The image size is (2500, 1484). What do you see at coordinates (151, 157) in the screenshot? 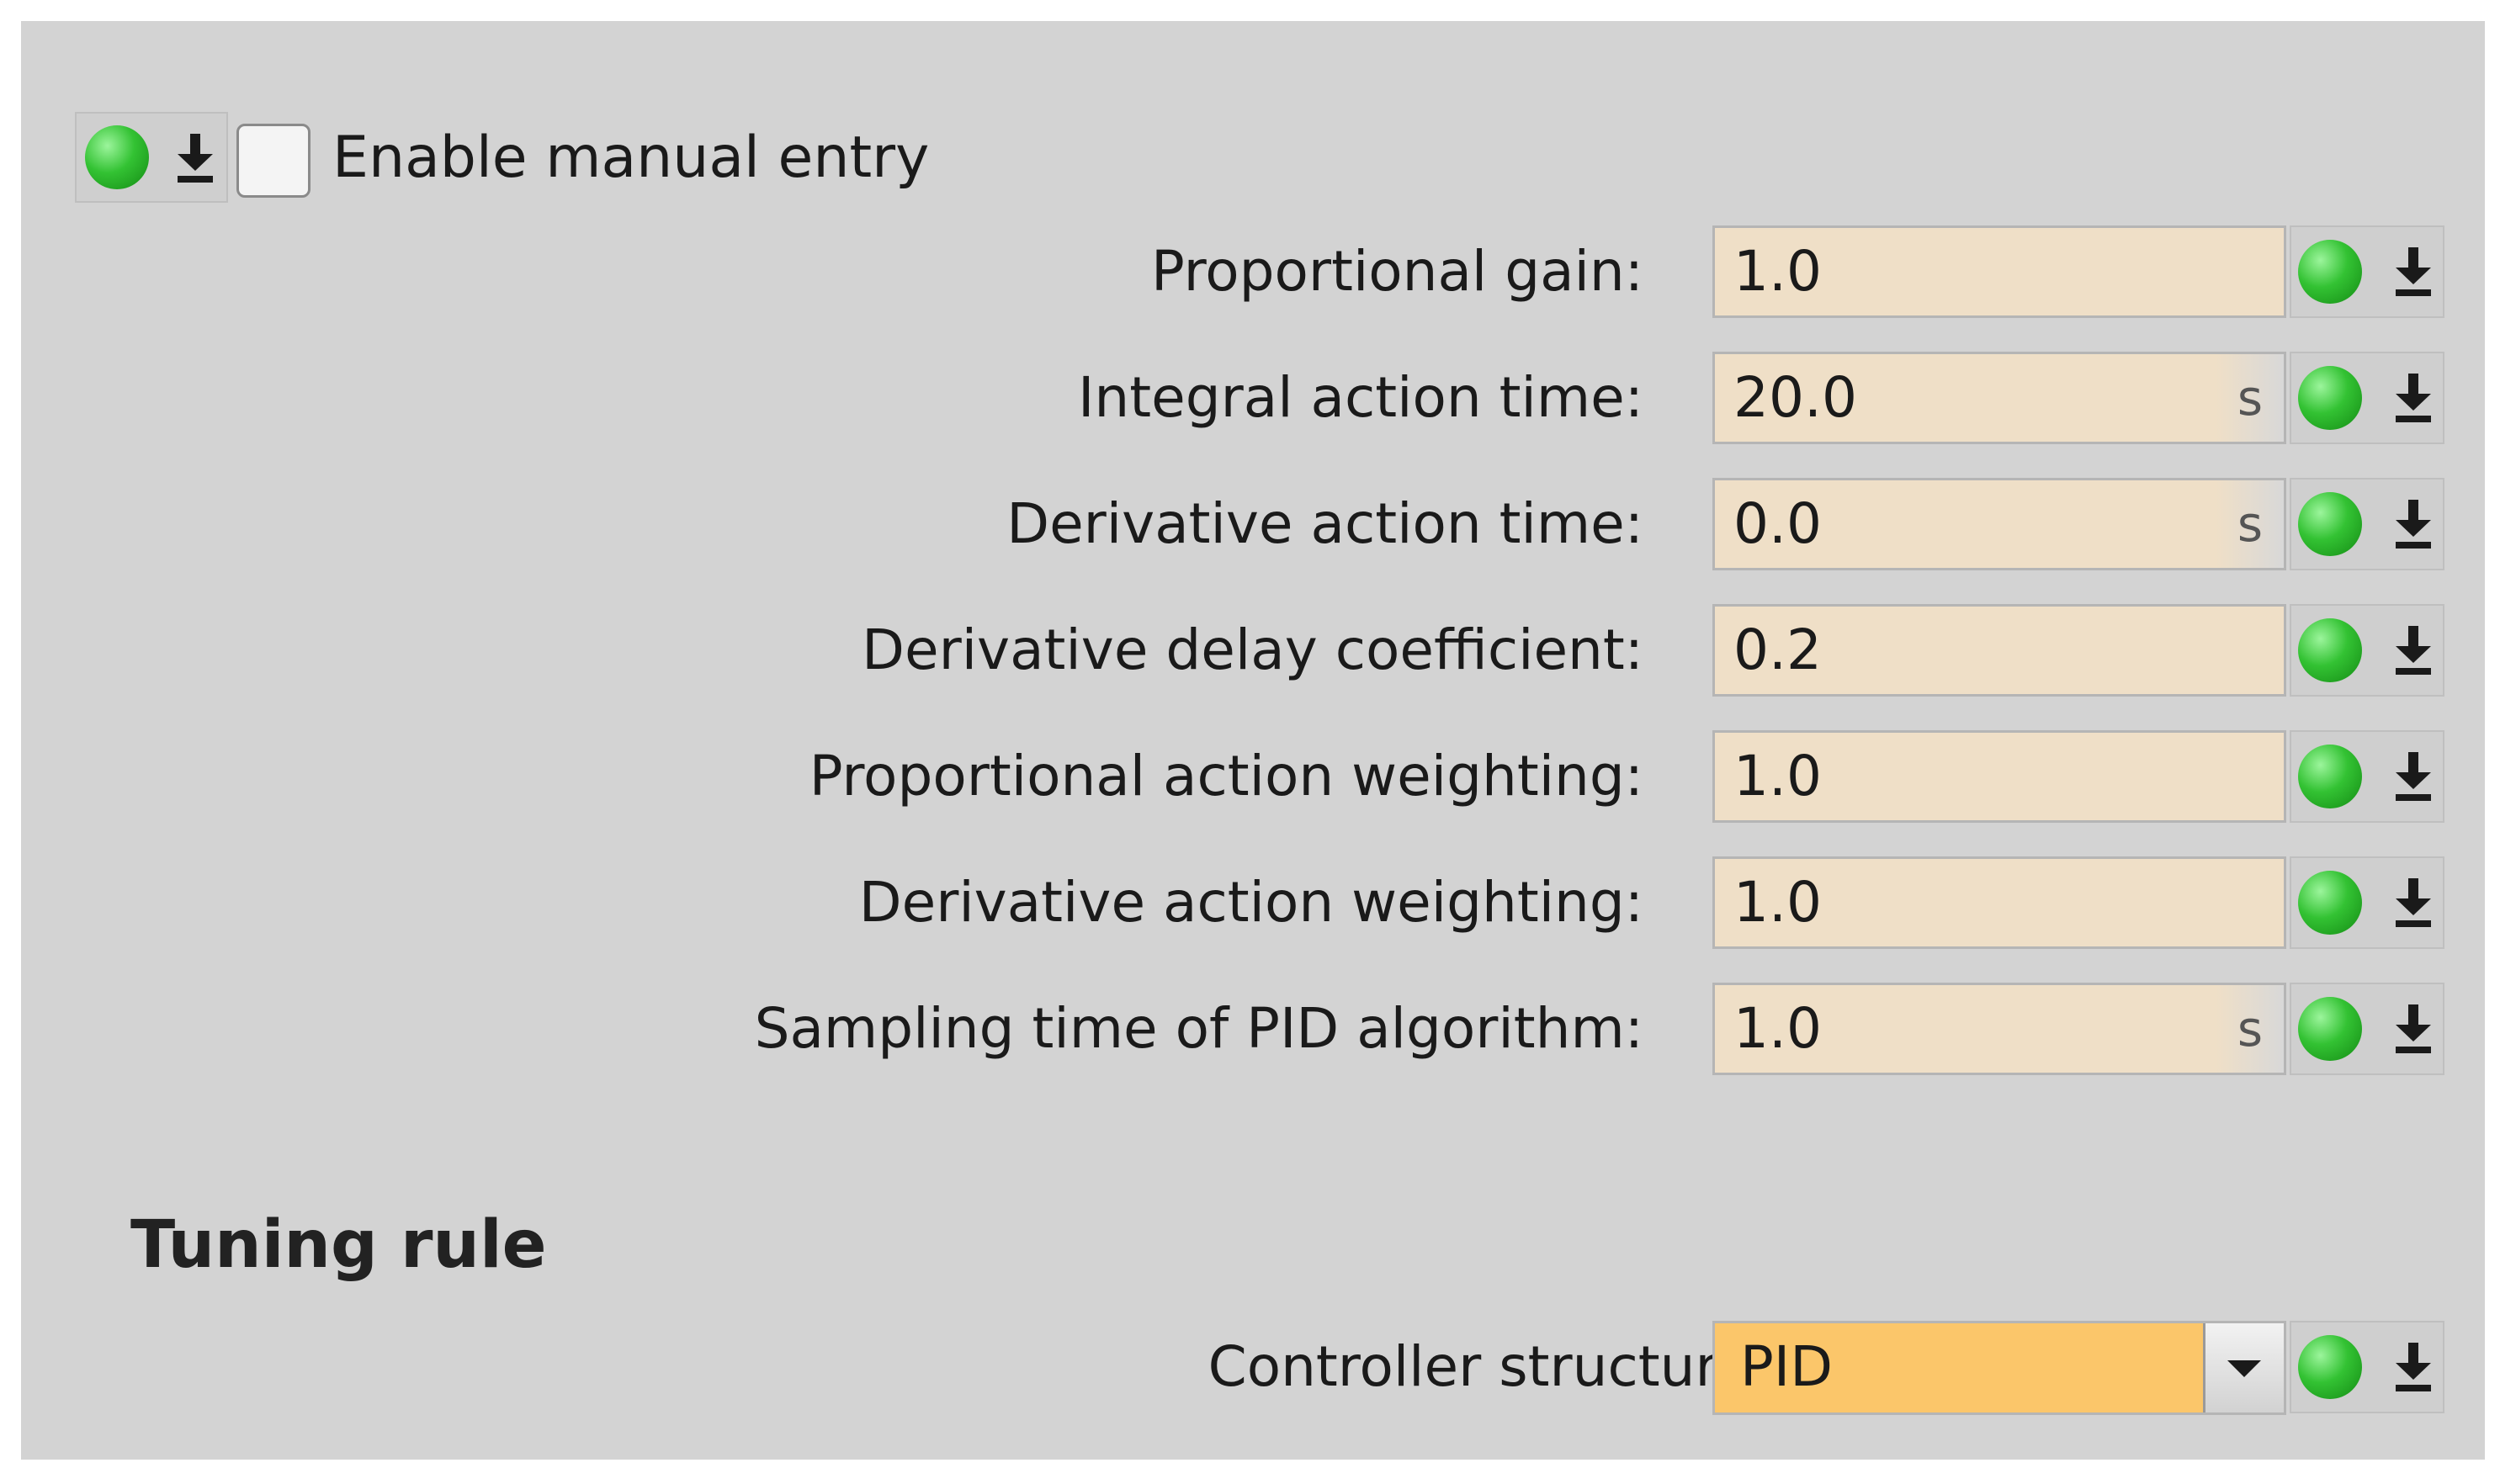
I see `manual-entry-status` at bounding box center [151, 157].